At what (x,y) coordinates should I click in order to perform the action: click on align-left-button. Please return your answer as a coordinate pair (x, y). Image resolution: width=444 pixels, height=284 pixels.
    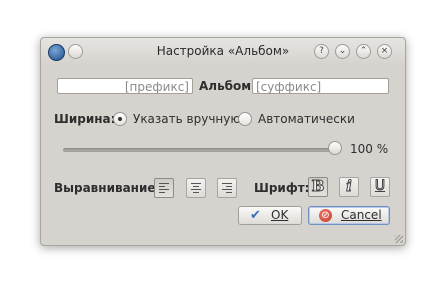
    Looking at the image, I should click on (164, 188).